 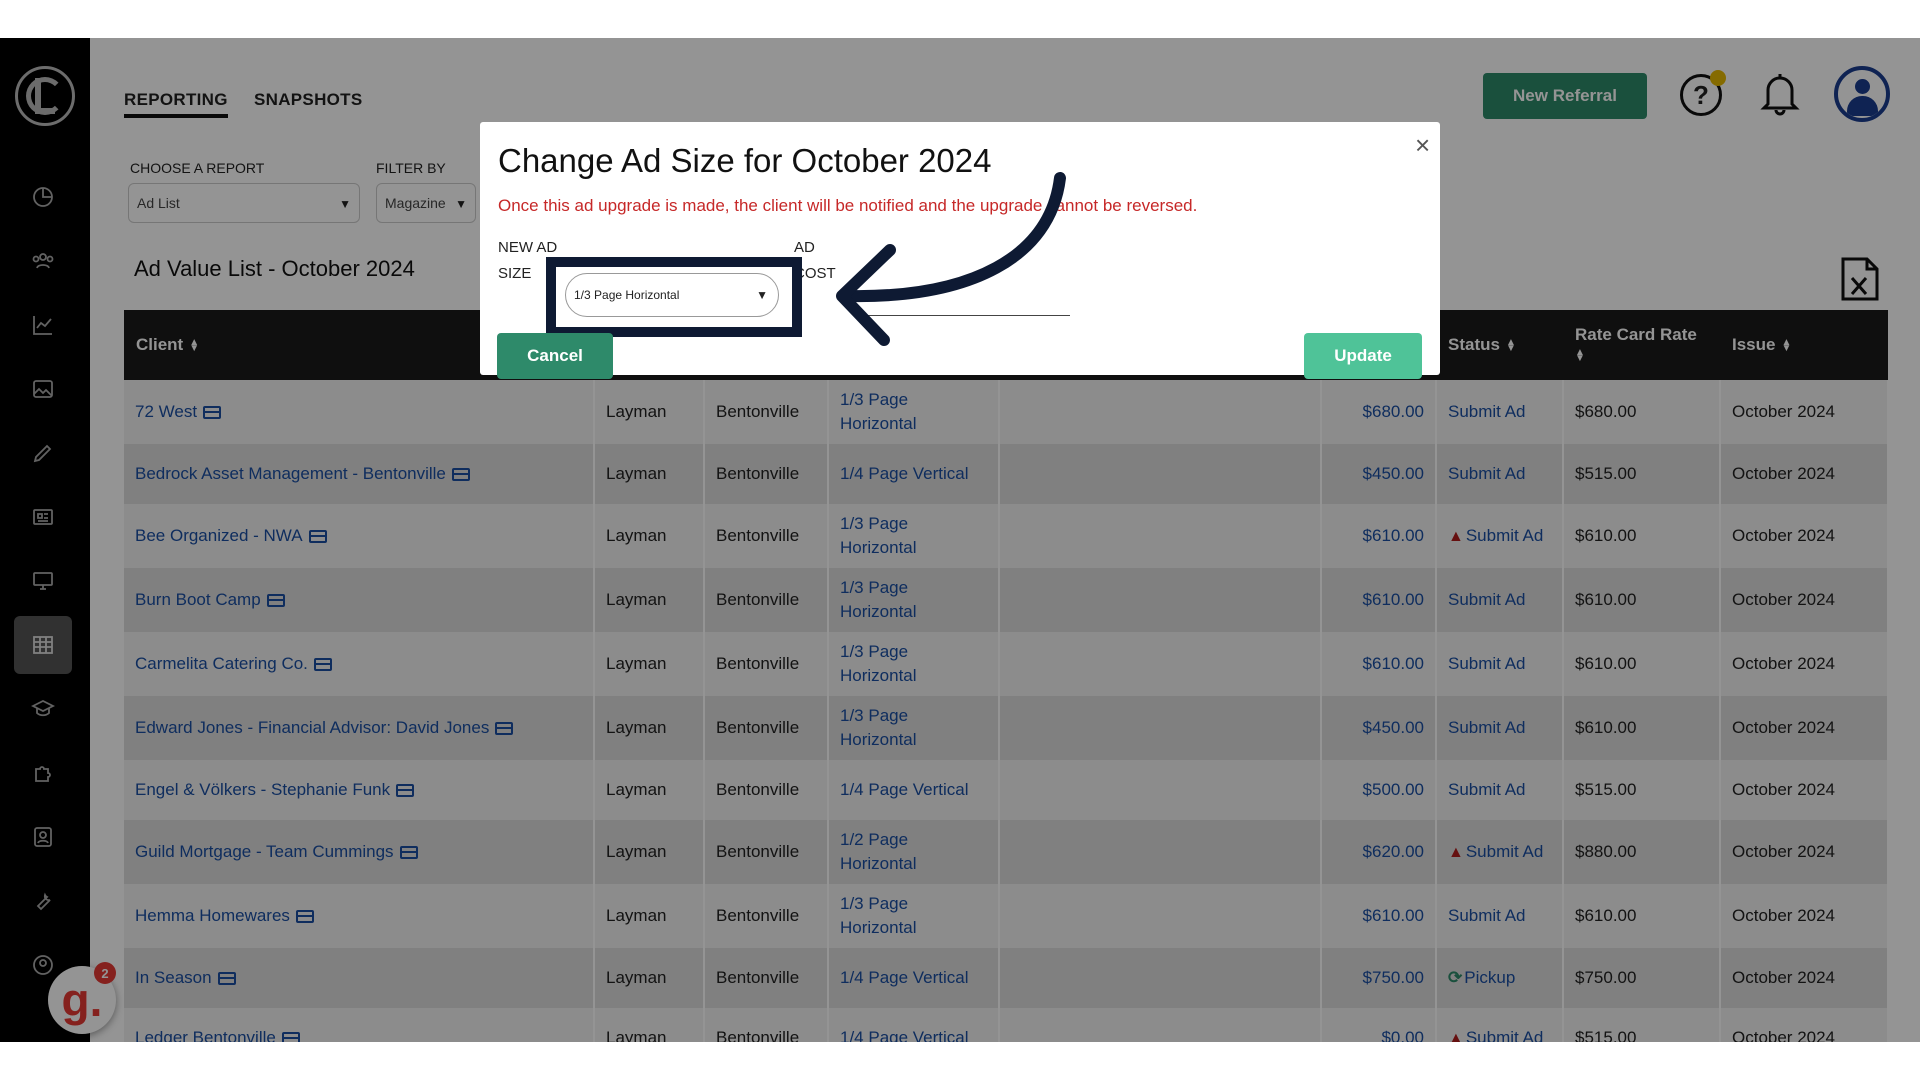 I want to click on new-ad-size-select: 1/3 Page Horizontal ▼, so click(x=672, y=295).